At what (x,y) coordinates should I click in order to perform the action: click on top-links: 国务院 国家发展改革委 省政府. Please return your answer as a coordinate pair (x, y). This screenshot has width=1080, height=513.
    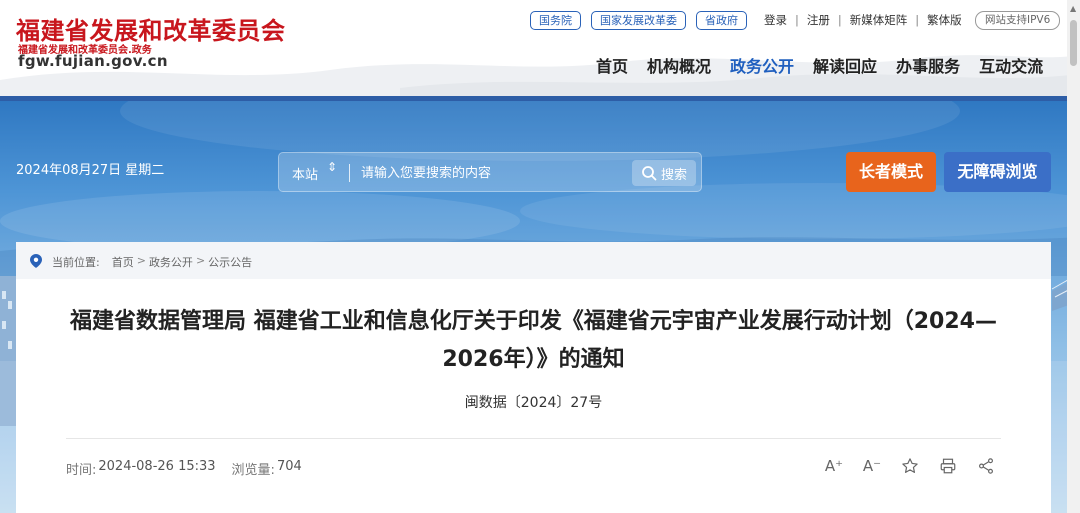
    Looking at the image, I should click on (638, 20).